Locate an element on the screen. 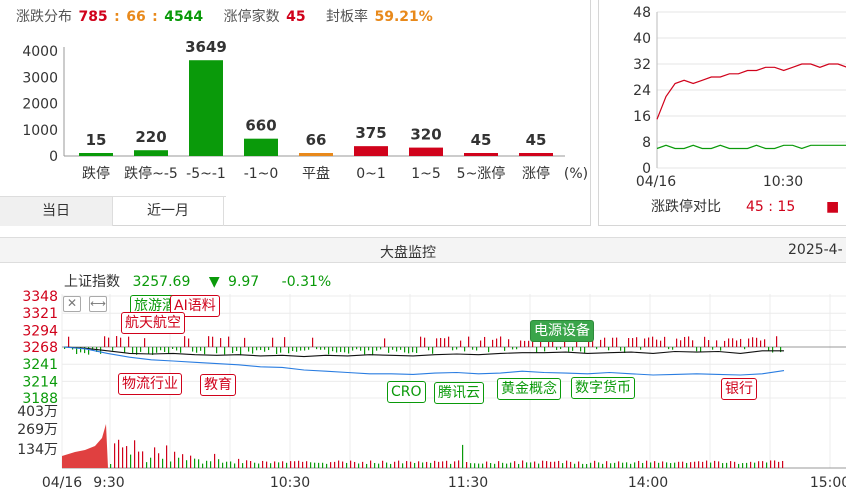 This screenshot has height=489, width=846. close-icon: ✕ is located at coordinates (72, 304).